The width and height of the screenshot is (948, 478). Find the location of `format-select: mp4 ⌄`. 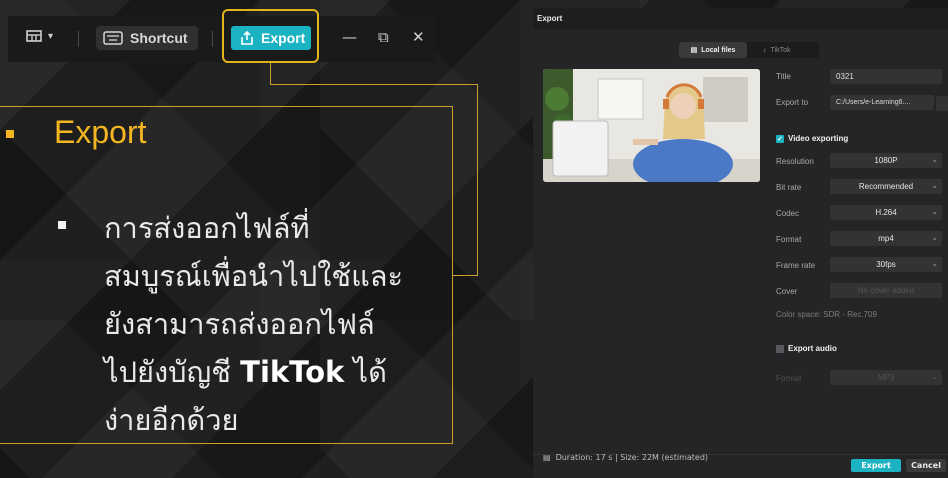

format-select: mp4 ⌄ is located at coordinates (886, 238).